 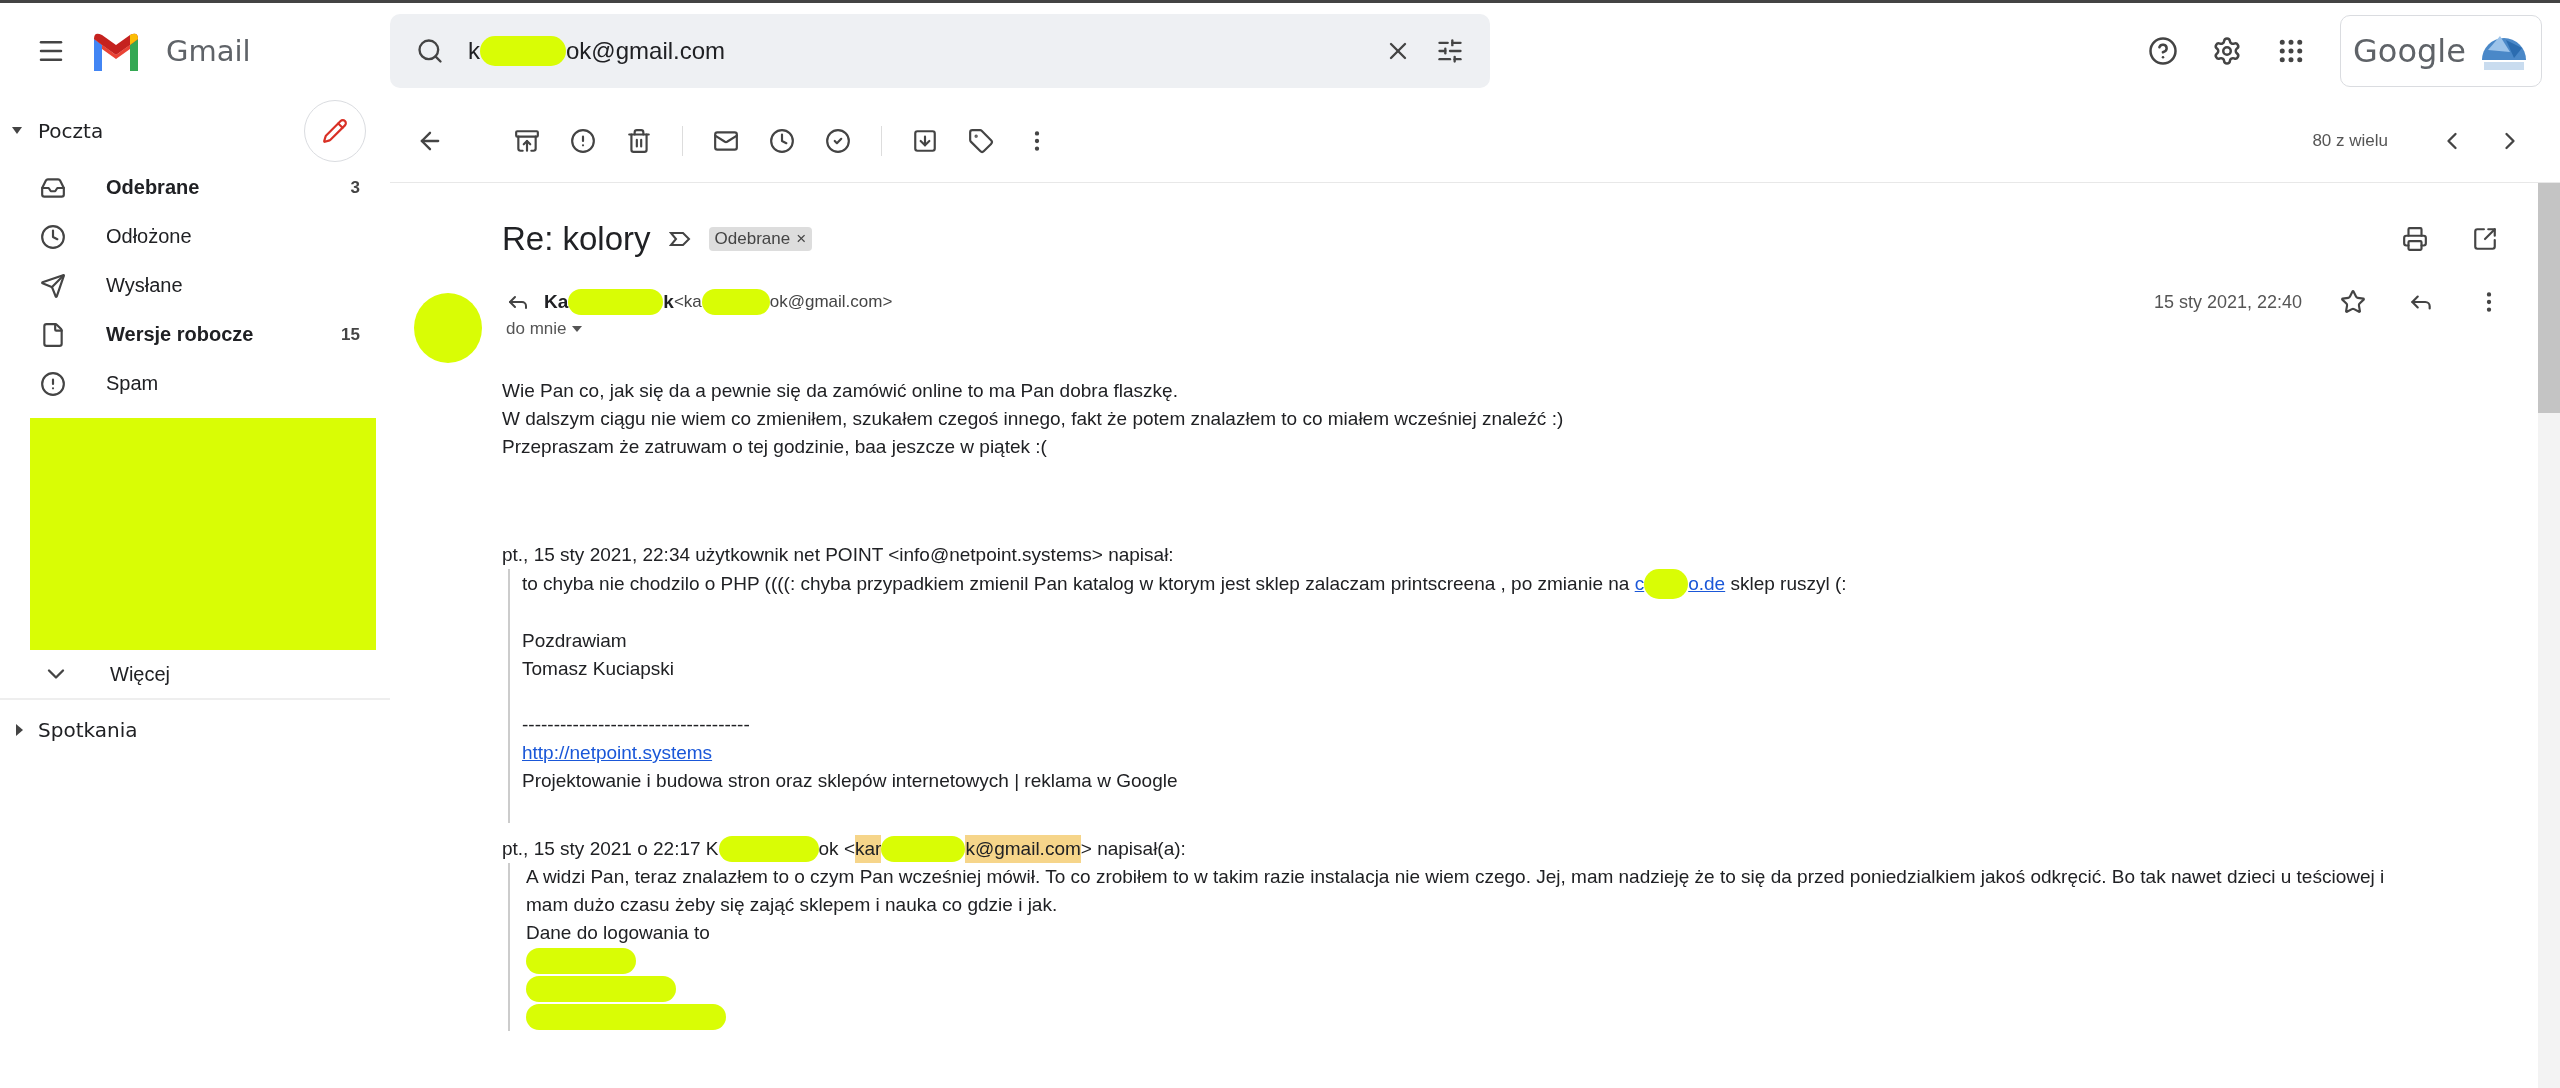 I want to click on dropdown-triangle-icon, so click(x=577, y=329).